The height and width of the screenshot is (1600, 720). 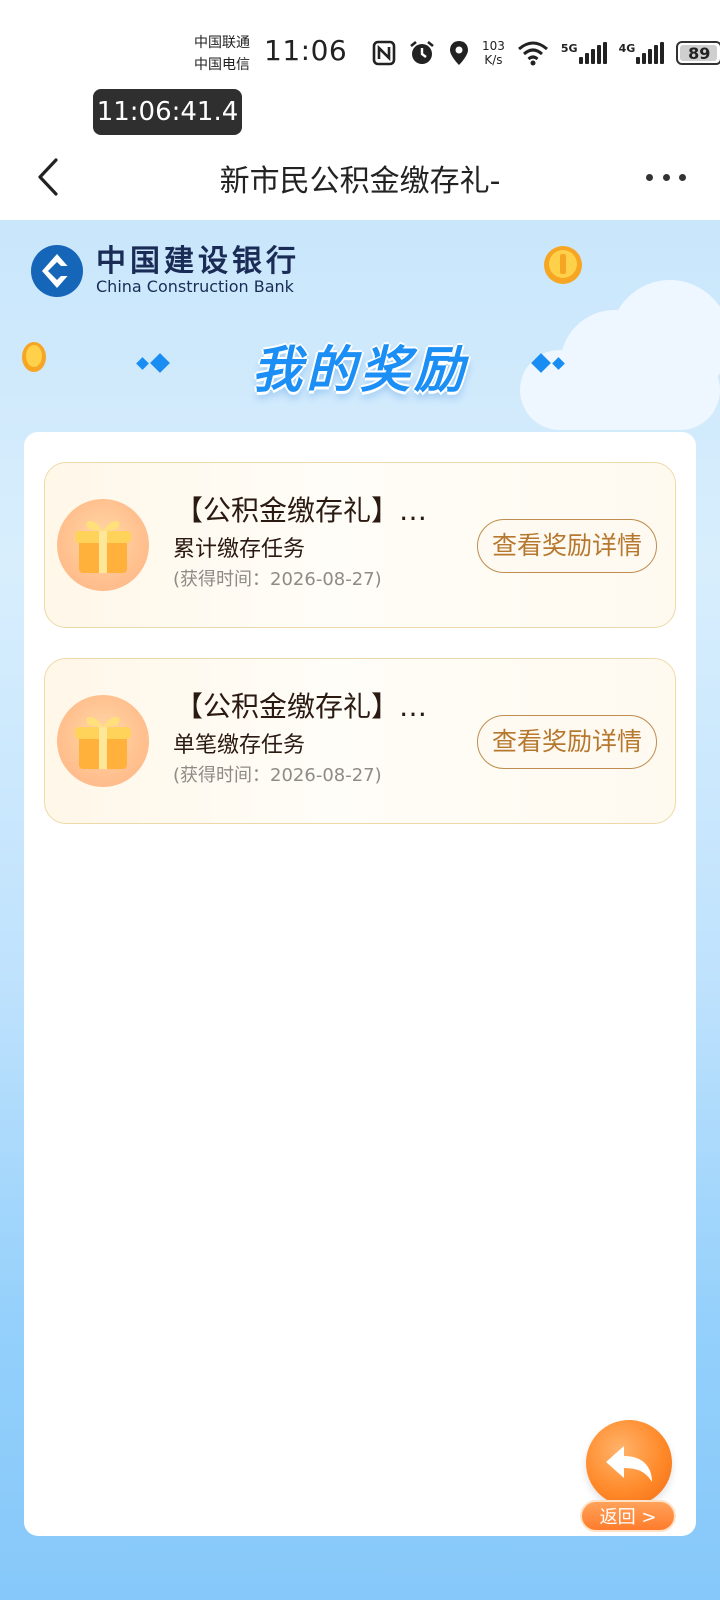 I want to click on net-type-5g: 5G, so click(x=569, y=48).